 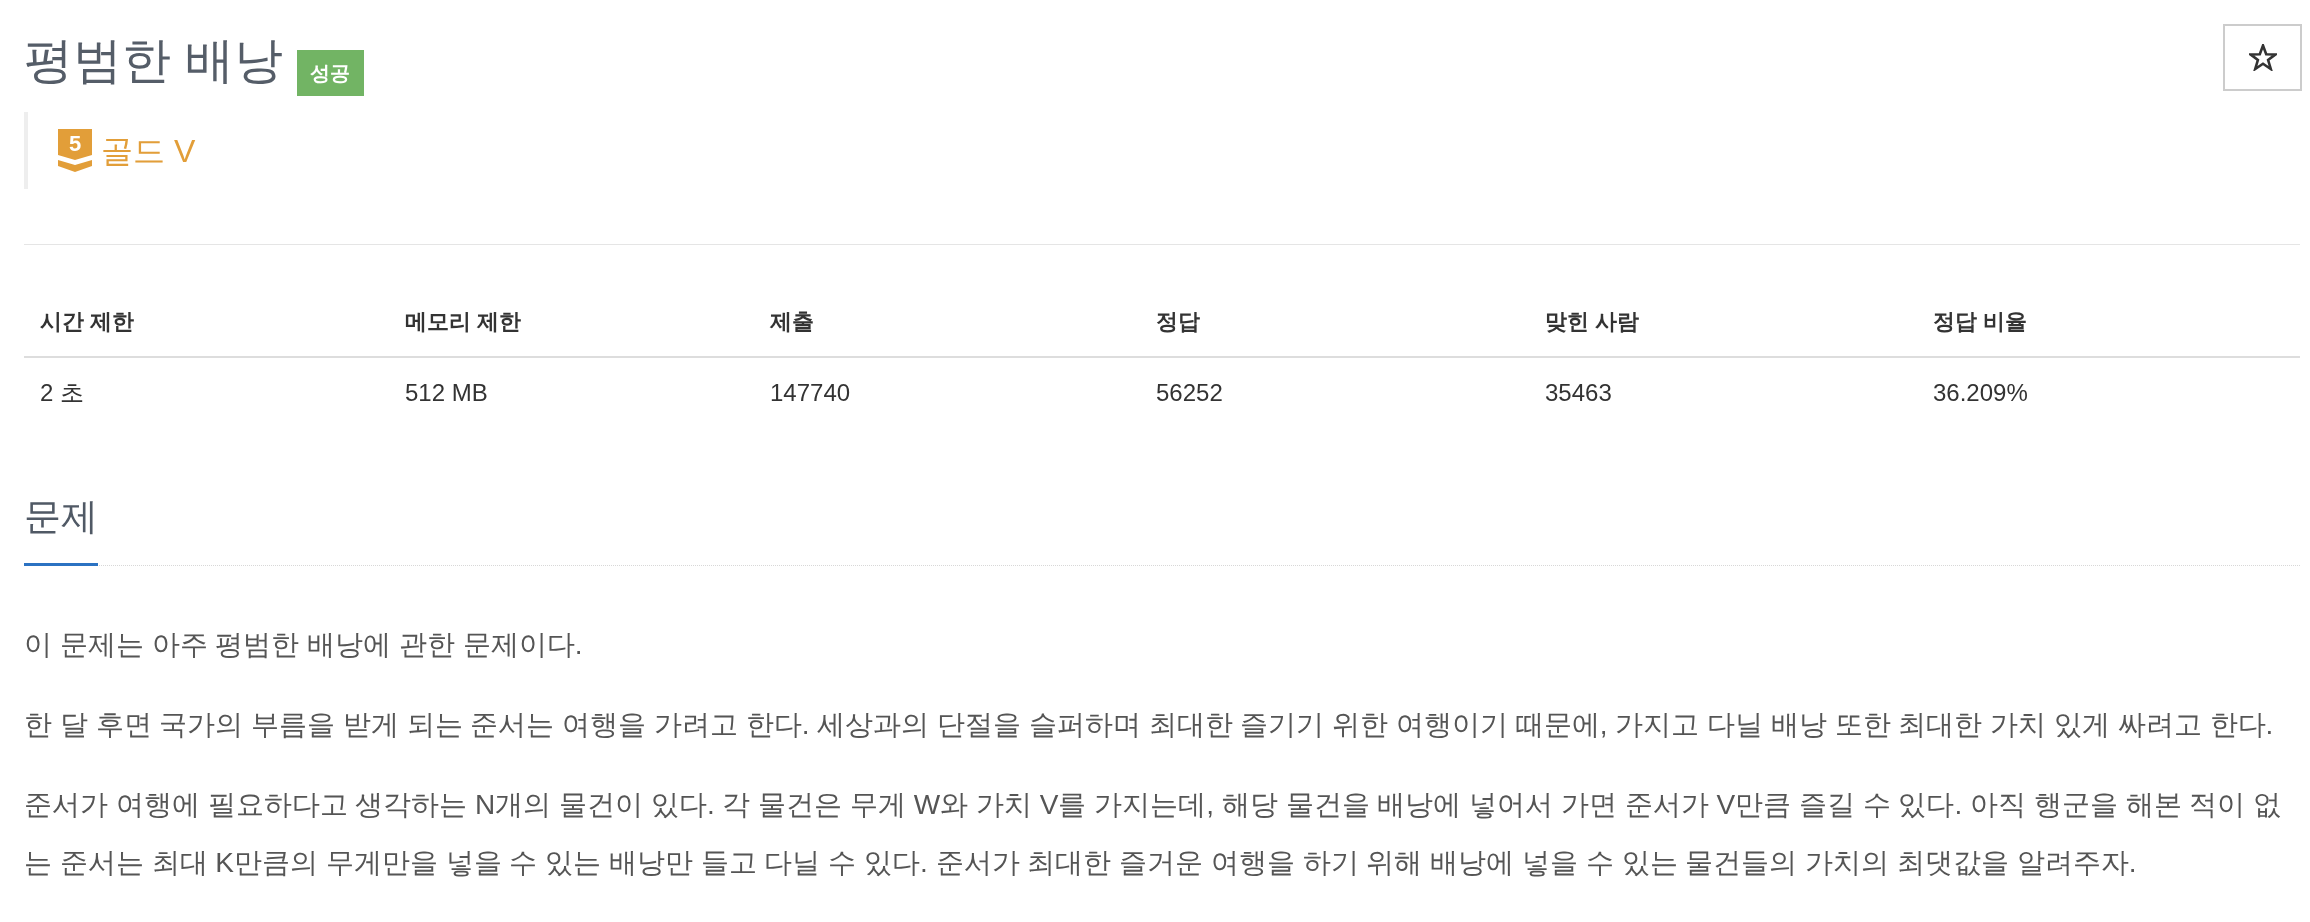 I want to click on table-cell-text: 147740, so click(x=810, y=393).